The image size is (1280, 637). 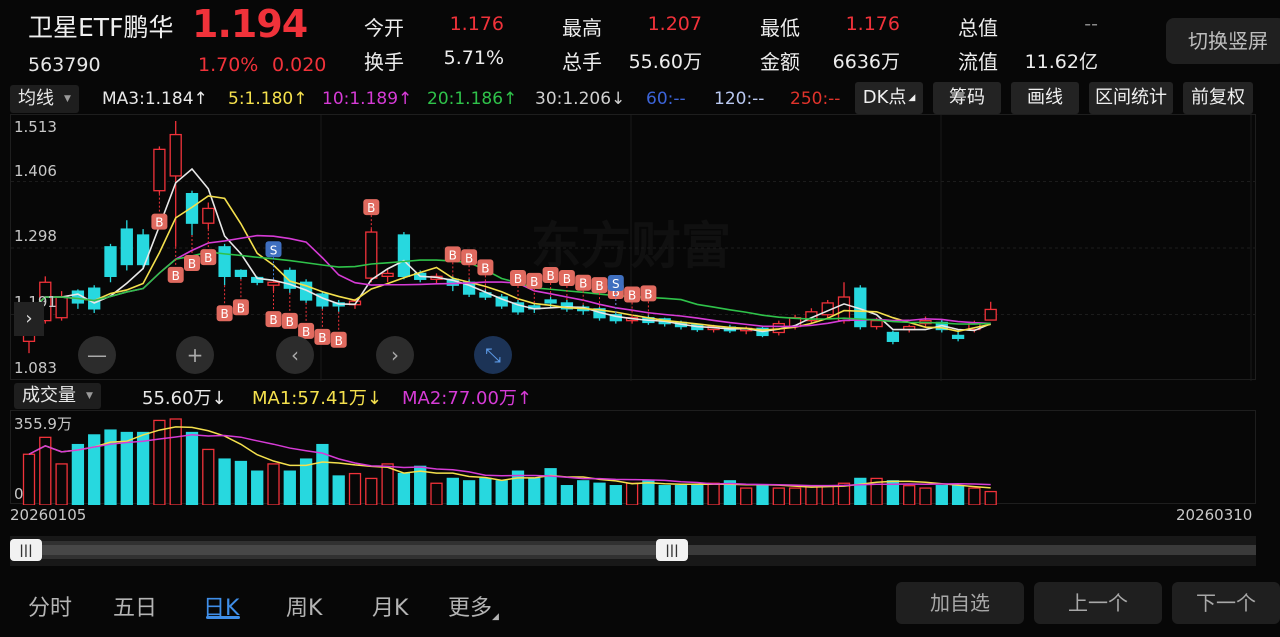 What do you see at coordinates (26, 550) in the screenshot?
I see `range-handle-left: |||` at bounding box center [26, 550].